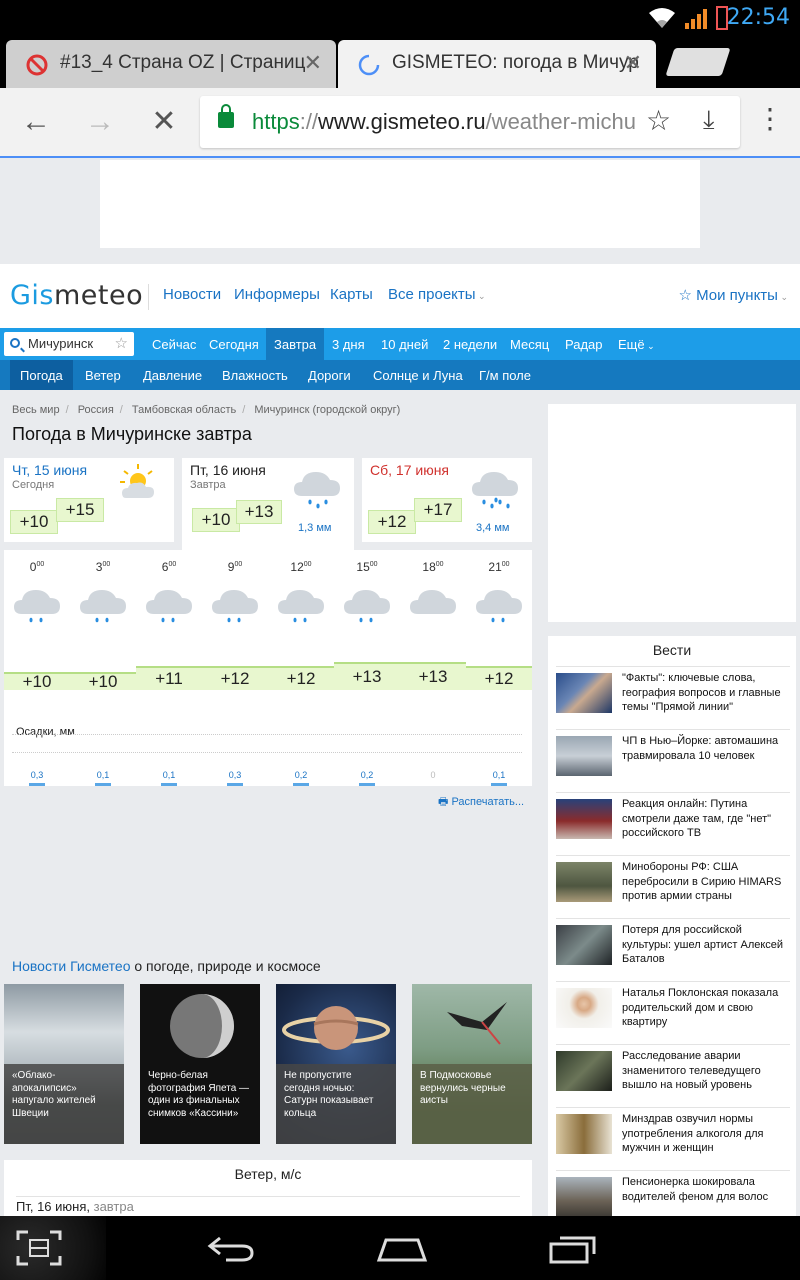 This screenshot has width=800, height=1280. Describe the element at coordinates (301, 678) in the screenshot. I see `hour-temp: +12` at that location.